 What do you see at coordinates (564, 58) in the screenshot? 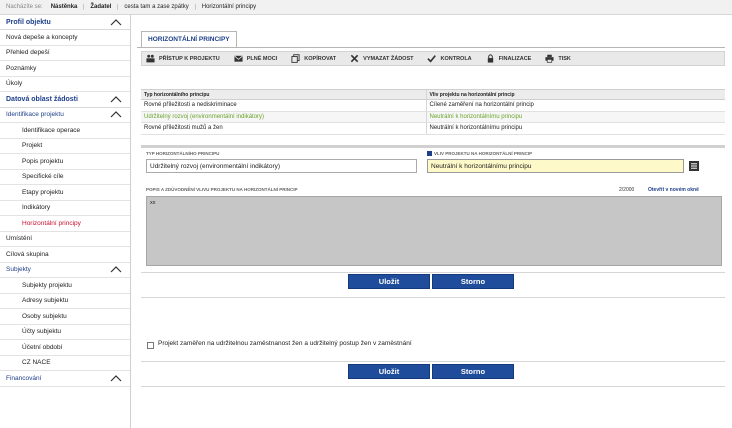
I see `print-label: TISK` at bounding box center [564, 58].